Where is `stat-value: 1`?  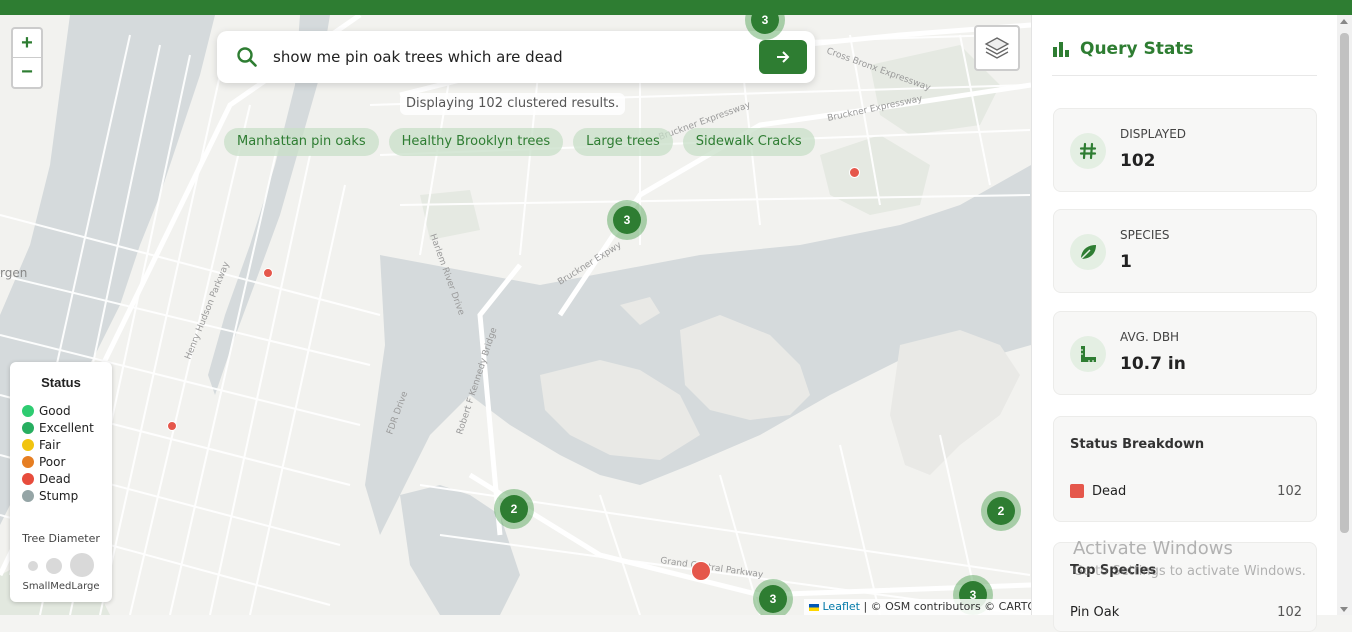 stat-value: 1 is located at coordinates (1126, 262).